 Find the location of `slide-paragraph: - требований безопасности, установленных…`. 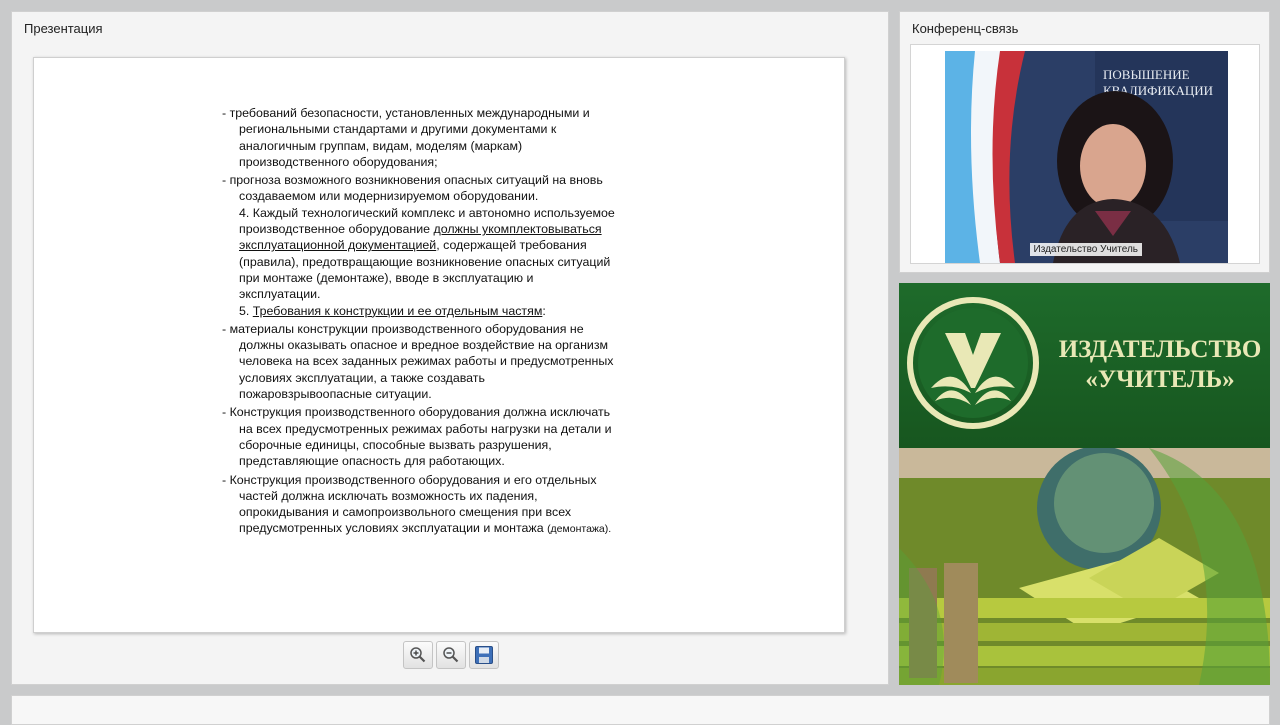

slide-paragraph: - требований безопасности, установленных… is located at coordinates (438, 137).